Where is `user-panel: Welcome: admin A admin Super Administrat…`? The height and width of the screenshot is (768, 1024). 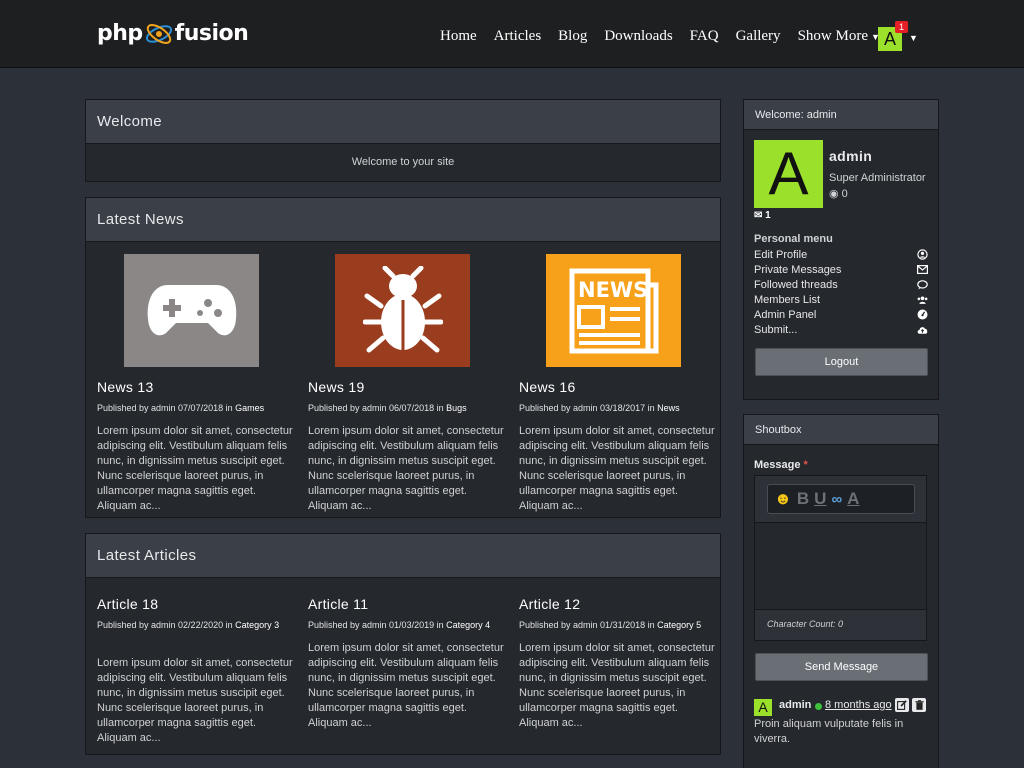 user-panel: Welcome: admin A admin Super Administrat… is located at coordinates (841, 249).